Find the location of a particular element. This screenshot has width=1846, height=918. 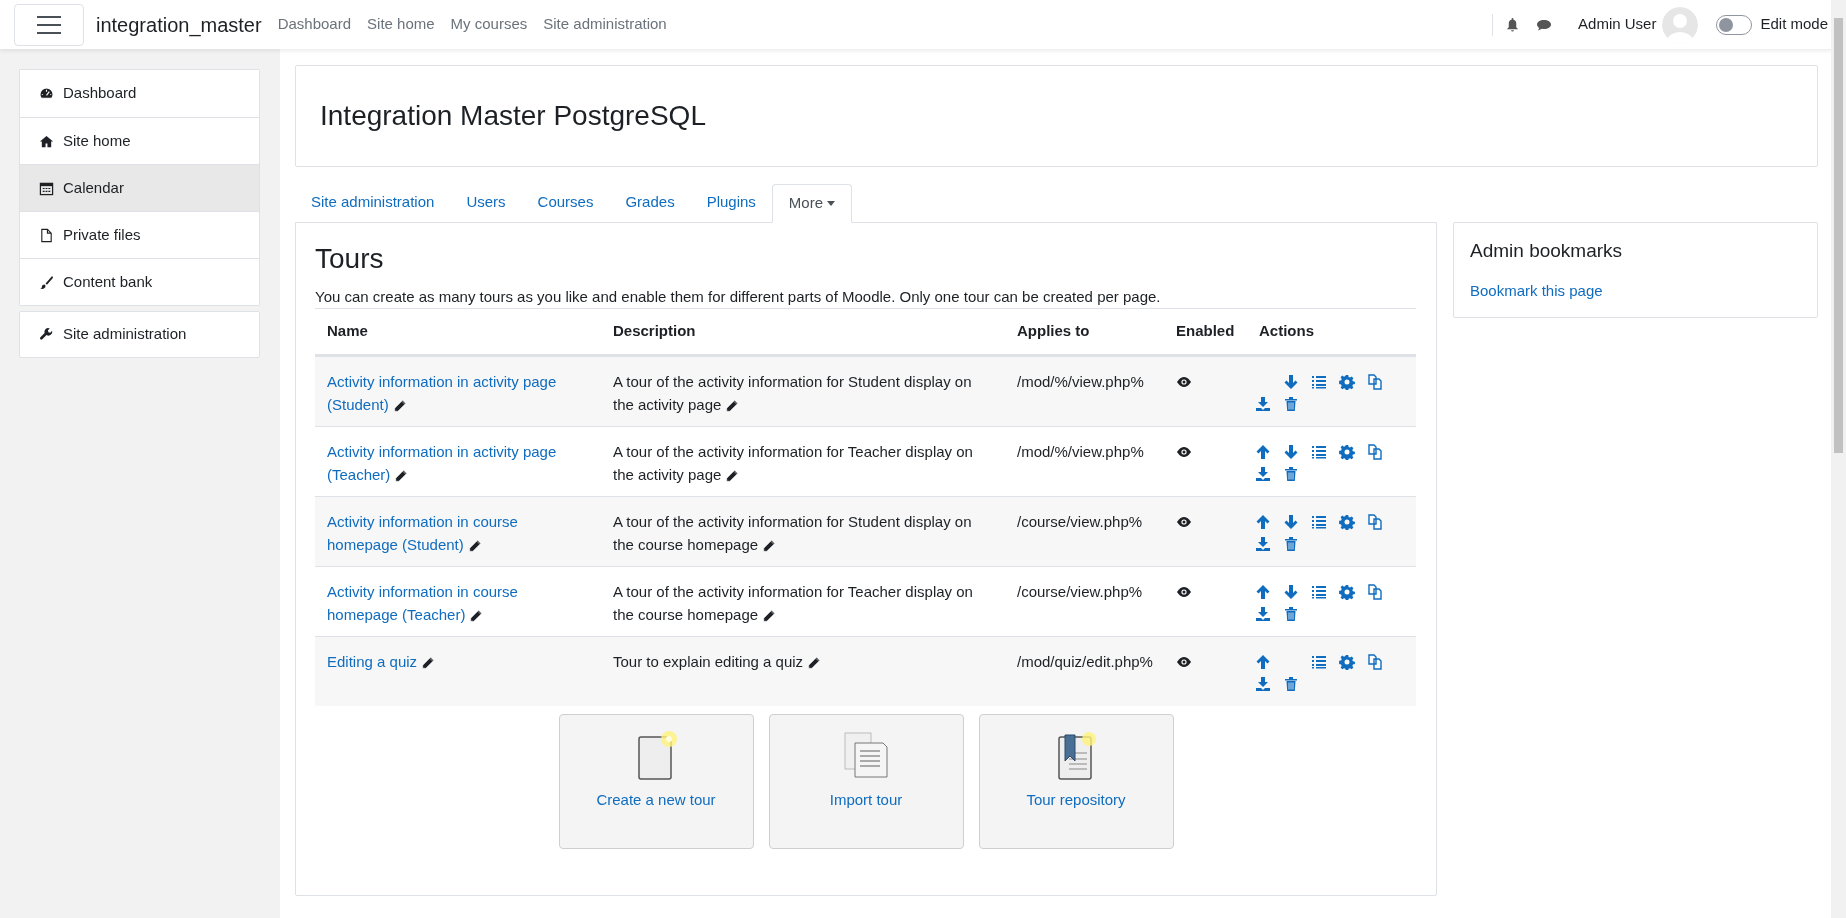

nav-tab: Site administration is located at coordinates (373, 202).